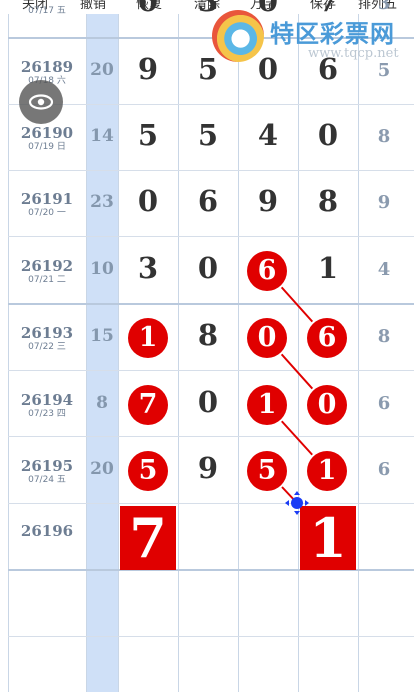 This screenshot has height=692, width=414. Describe the element at coordinates (47, 480) in the screenshot. I see `issue-date: 07/24 五` at that location.